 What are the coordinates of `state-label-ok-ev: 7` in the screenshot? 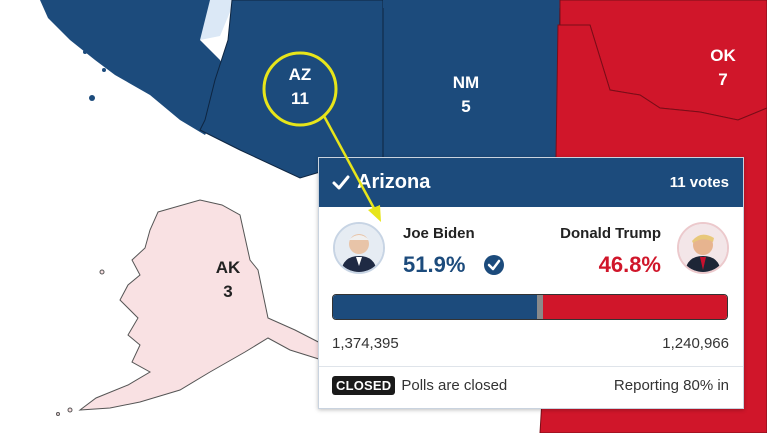 It's located at (722, 79).